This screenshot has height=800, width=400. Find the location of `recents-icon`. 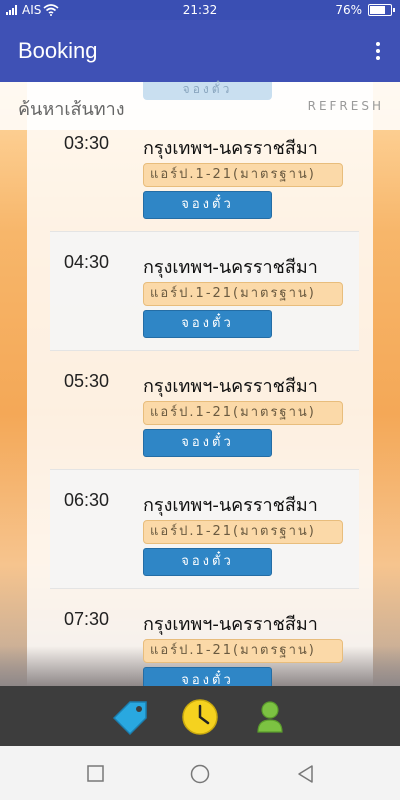

recents-icon is located at coordinates (96, 774).